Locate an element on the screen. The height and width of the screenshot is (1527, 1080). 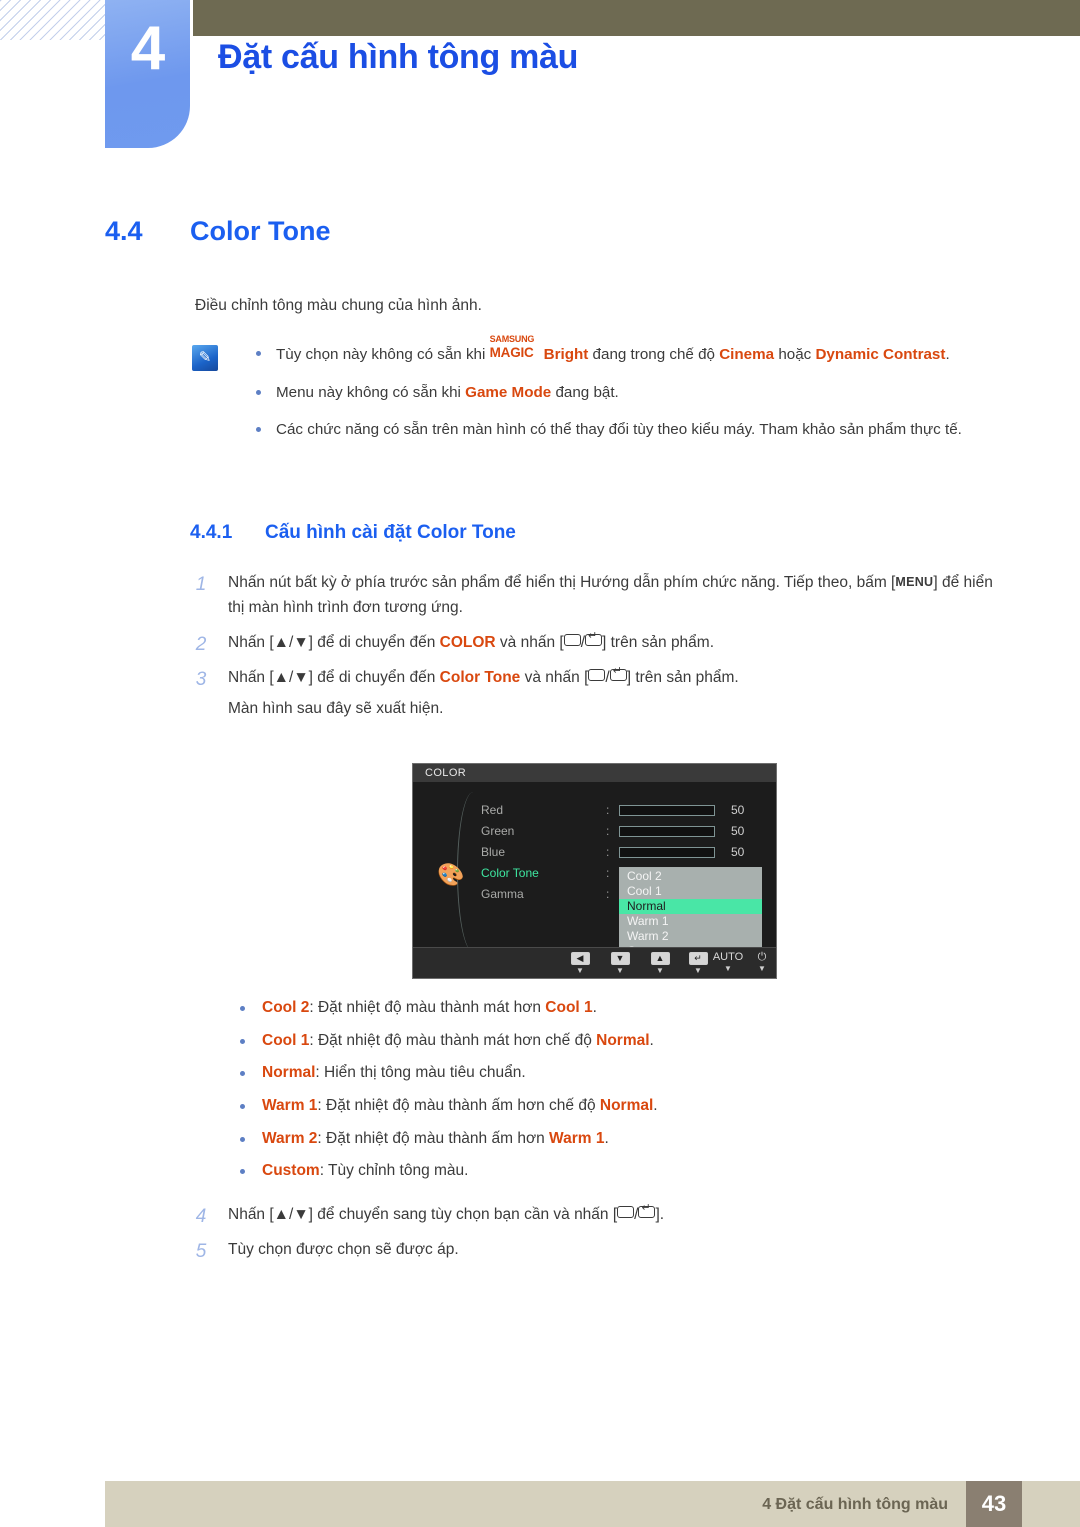
osd-row-blue: Blue : 50 is located at coordinates (626, 852).